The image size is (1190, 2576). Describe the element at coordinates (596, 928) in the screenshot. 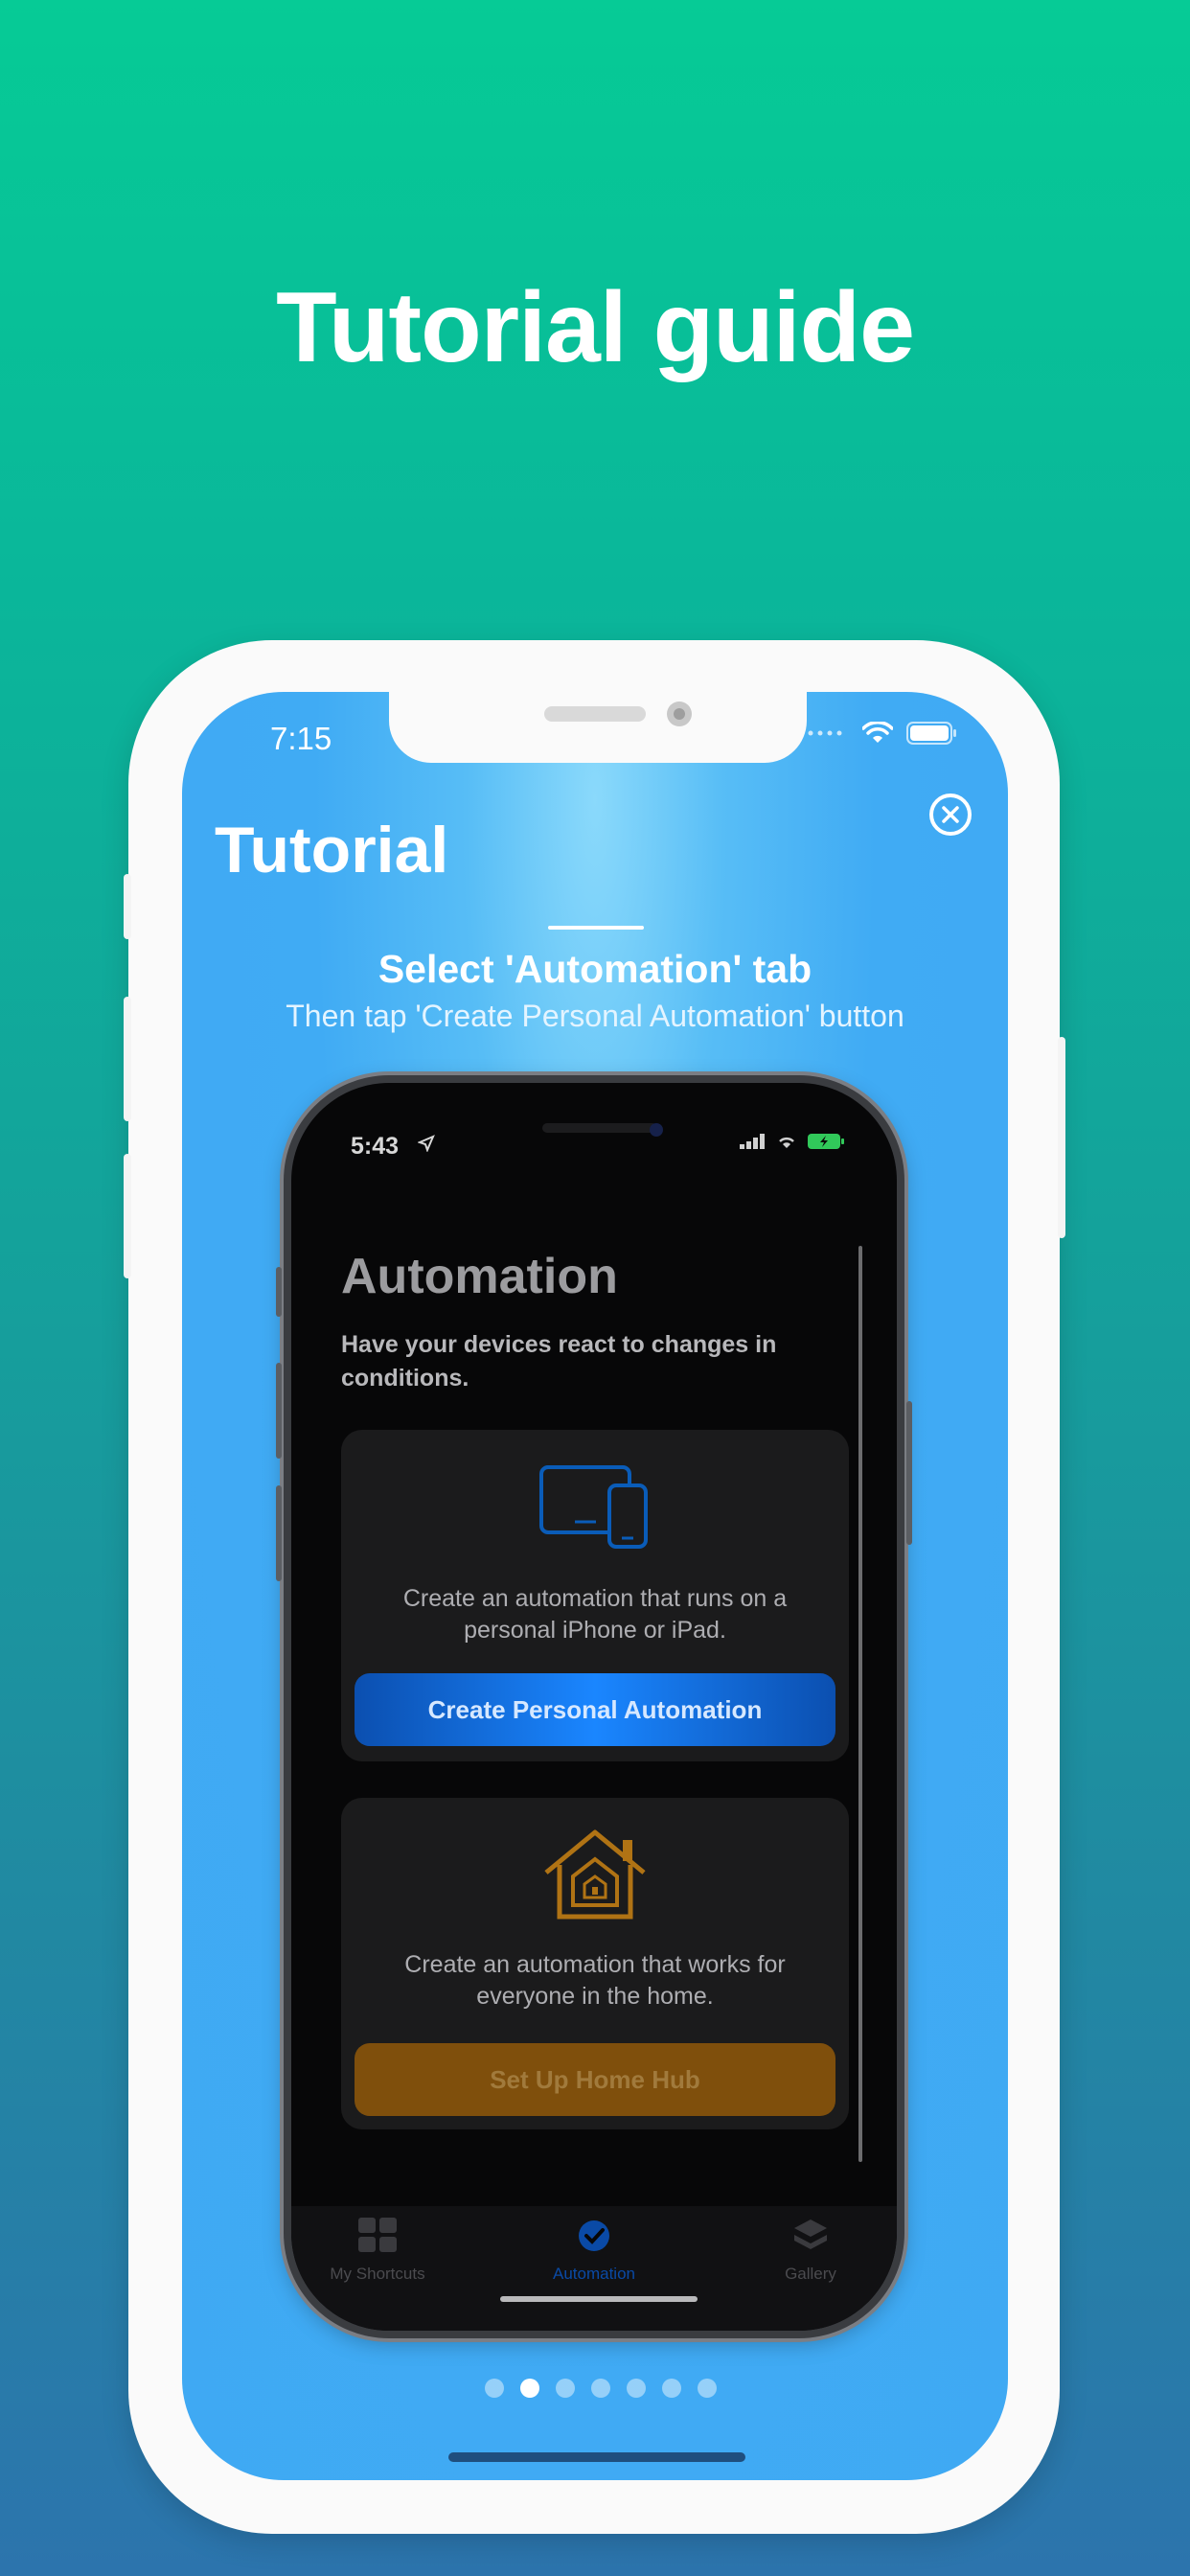

I see `divider` at that location.